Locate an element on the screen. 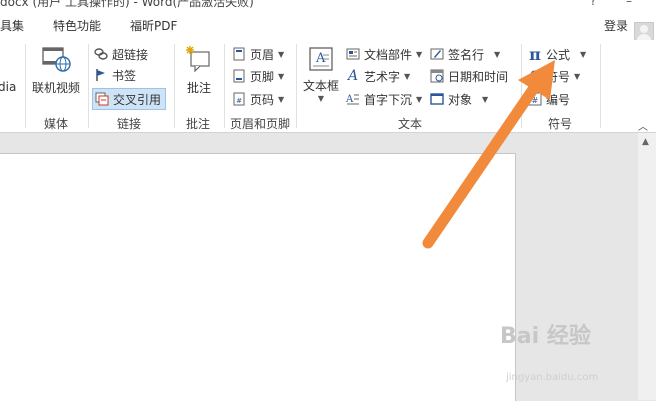  pi-icon: π is located at coordinates (535, 54).